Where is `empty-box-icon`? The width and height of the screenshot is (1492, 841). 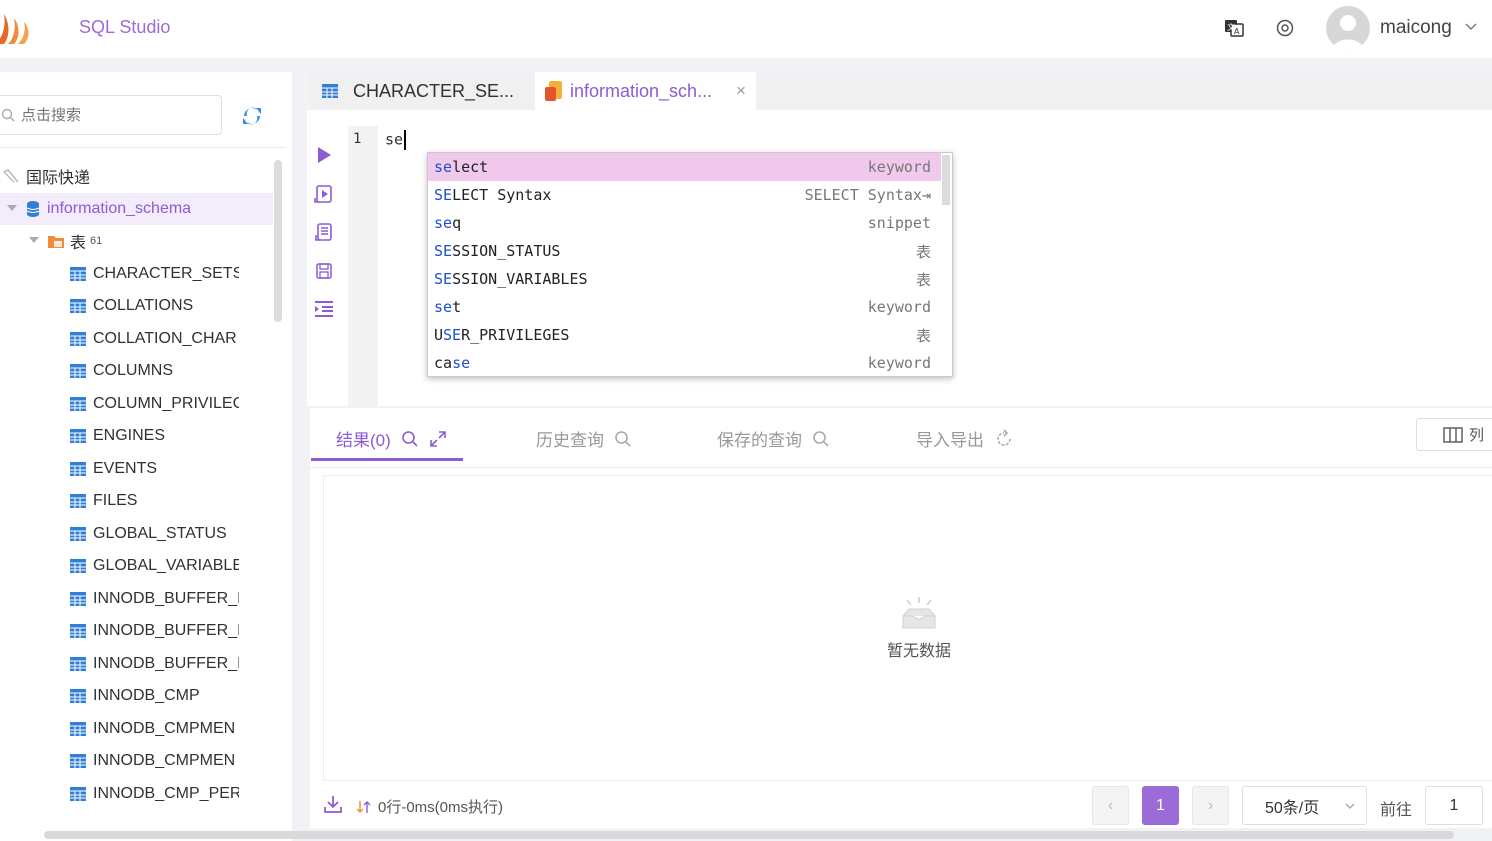
empty-box-icon is located at coordinates (919, 613).